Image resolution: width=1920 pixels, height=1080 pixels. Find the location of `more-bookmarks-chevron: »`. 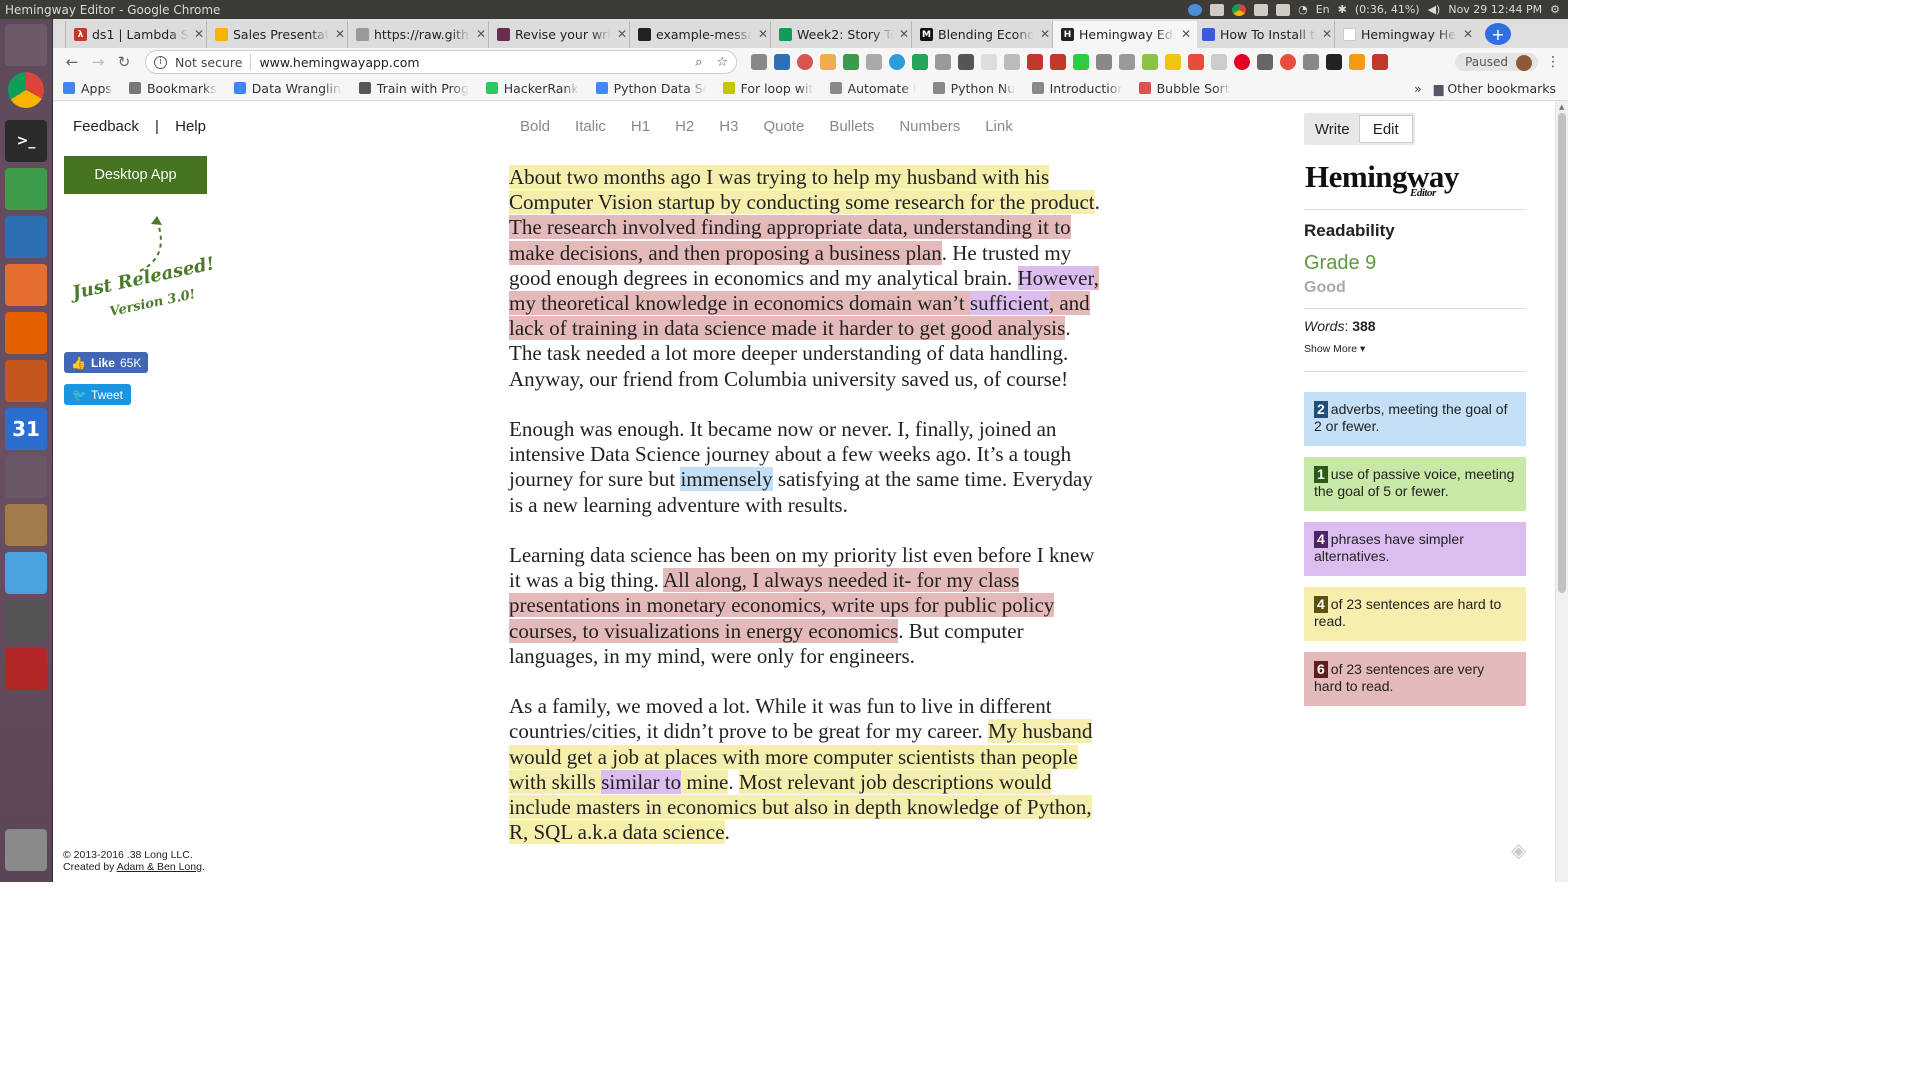

more-bookmarks-chevron: » is located at coordinates (1418, 88).